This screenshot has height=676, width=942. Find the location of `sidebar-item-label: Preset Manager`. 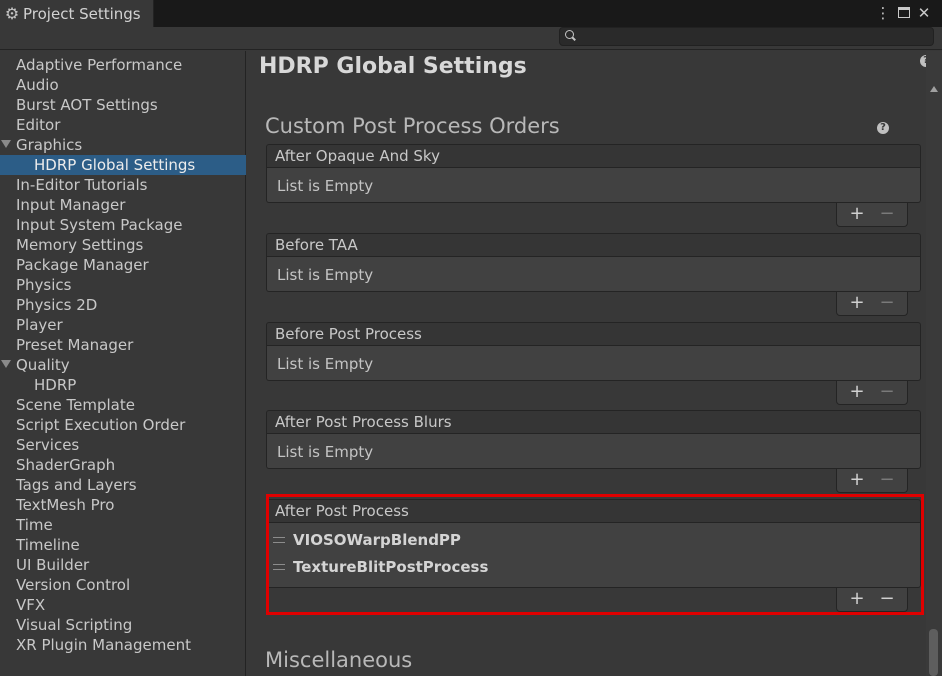

sidebar-item-label: Preset Manager is located at coordinates (75, 345).